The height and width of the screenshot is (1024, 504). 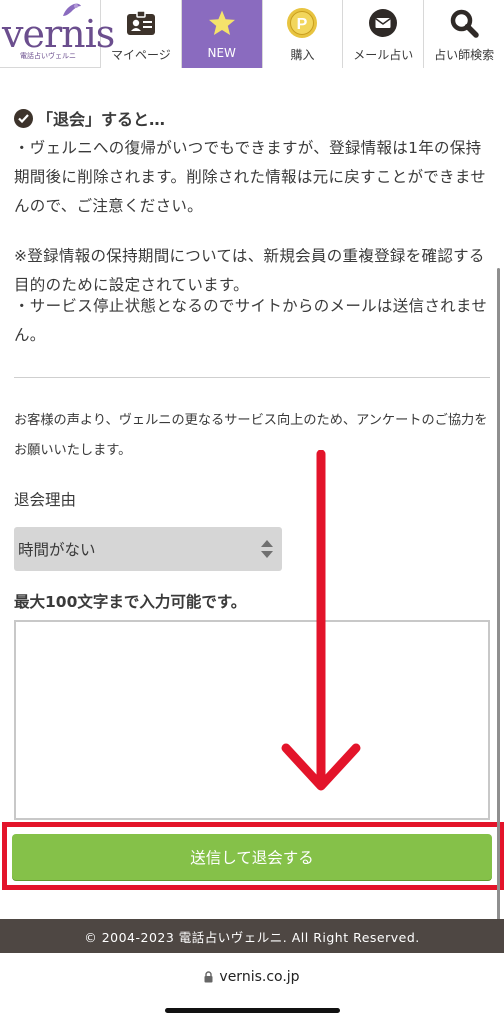 I want to click on logo-text: vernis, so click(x=58, y=34).